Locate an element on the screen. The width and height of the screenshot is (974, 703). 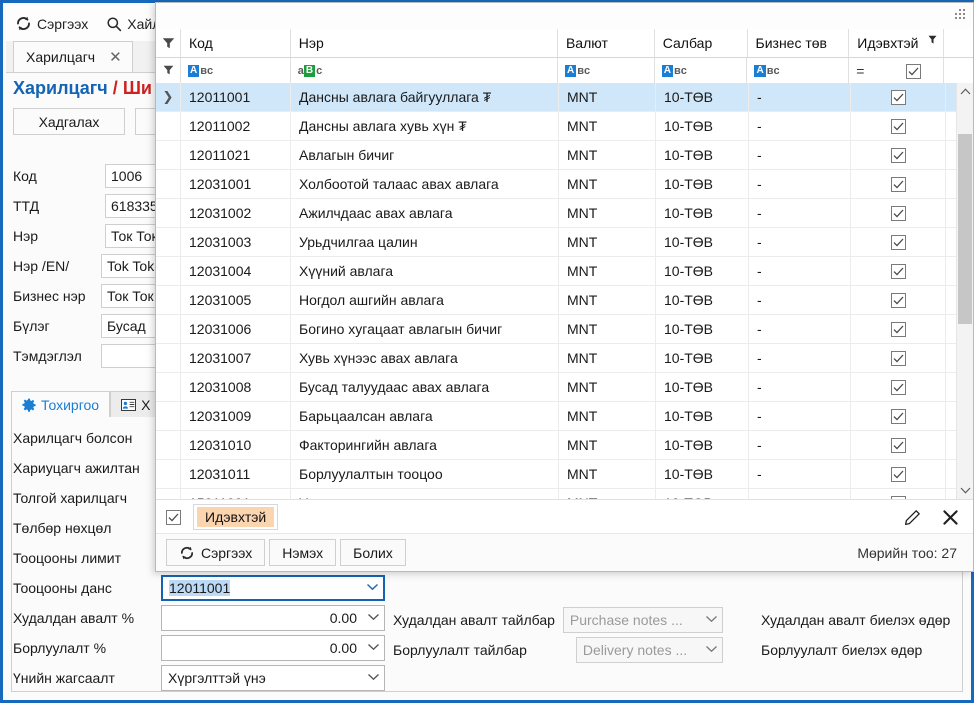
toolbar-refresh-label: Сэргээх is located at coordinates (63, 23).